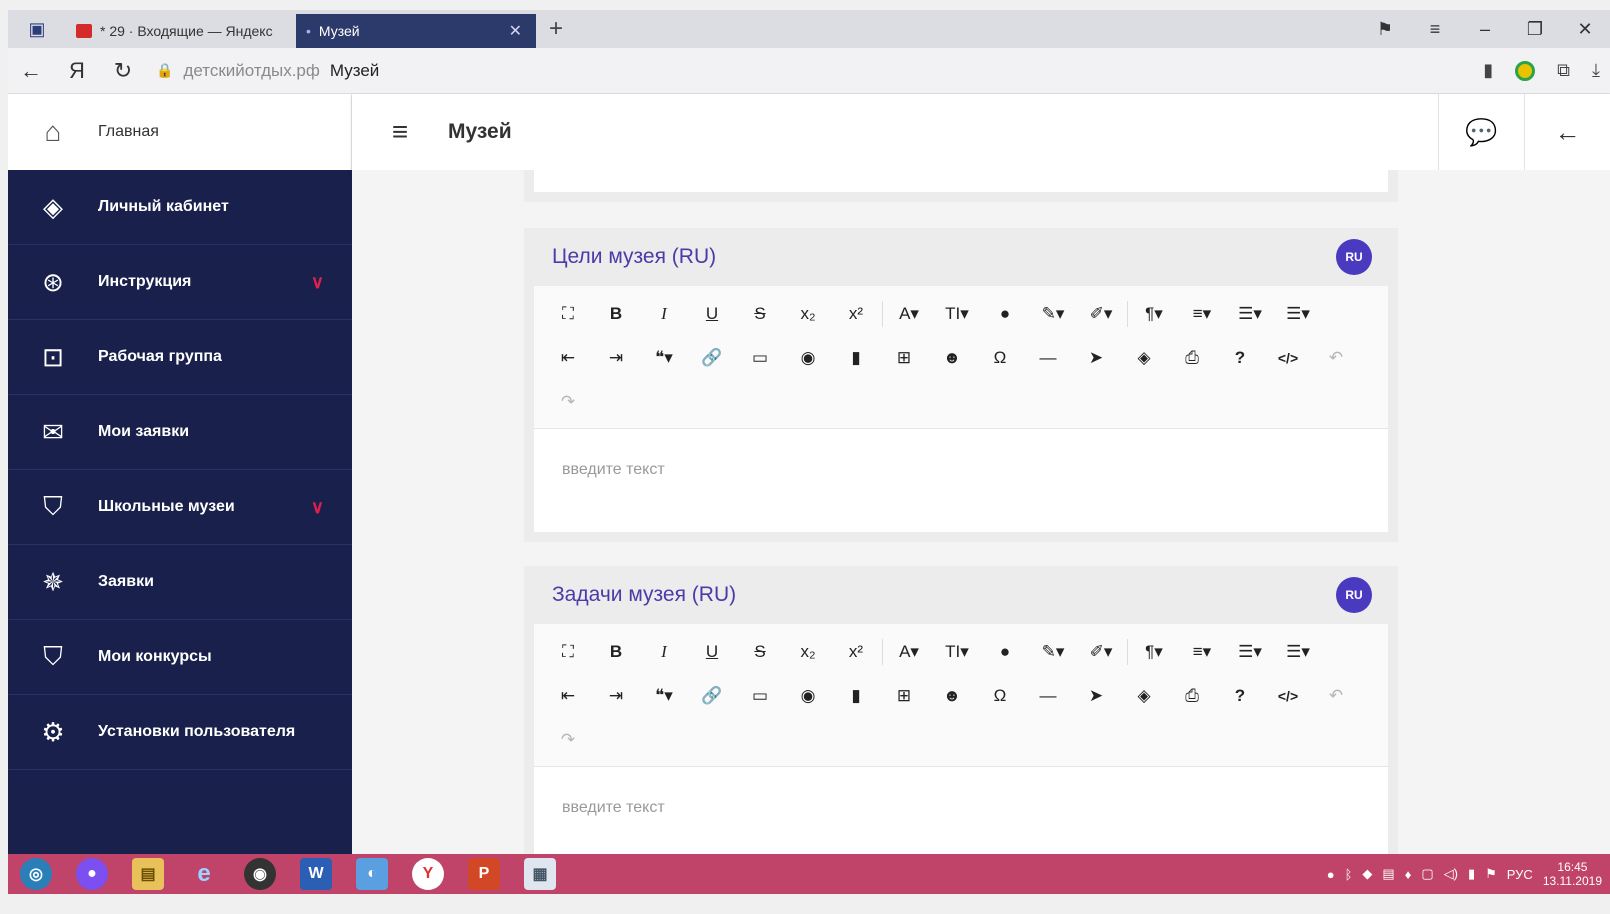 This screenshot has width=1610, height=914. Describe the element at coordinates (204, 874) in the screenshot. I see `internet-explorer-icon: e` at that location.